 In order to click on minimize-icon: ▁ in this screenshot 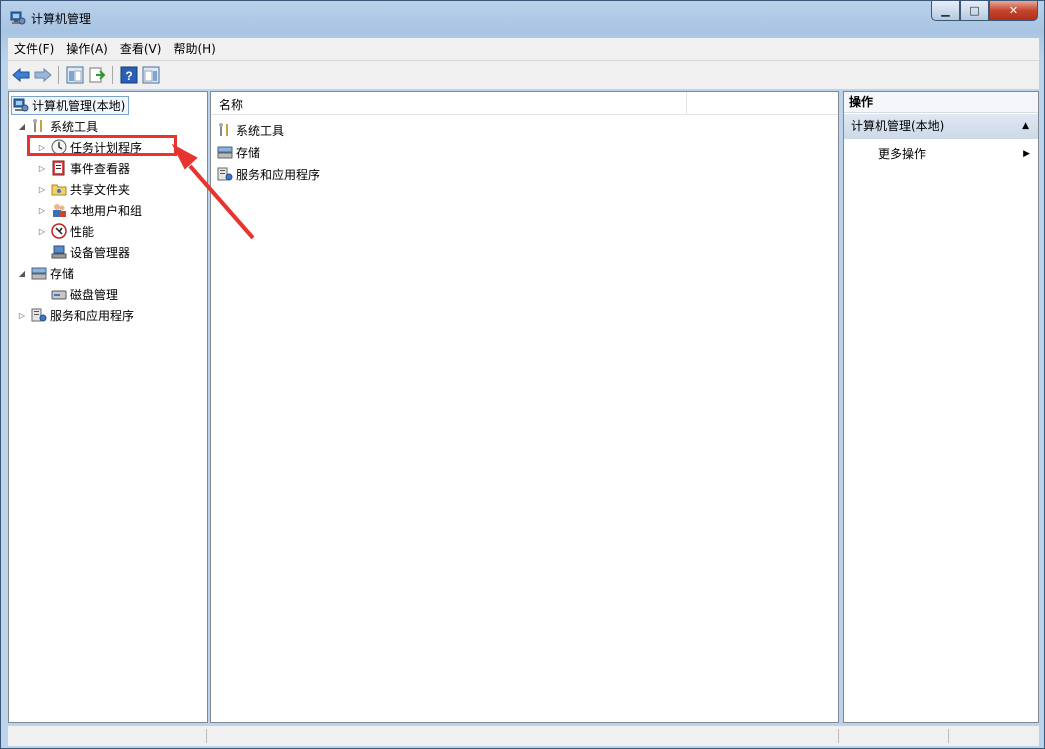, I will do `click(945, 10)`.